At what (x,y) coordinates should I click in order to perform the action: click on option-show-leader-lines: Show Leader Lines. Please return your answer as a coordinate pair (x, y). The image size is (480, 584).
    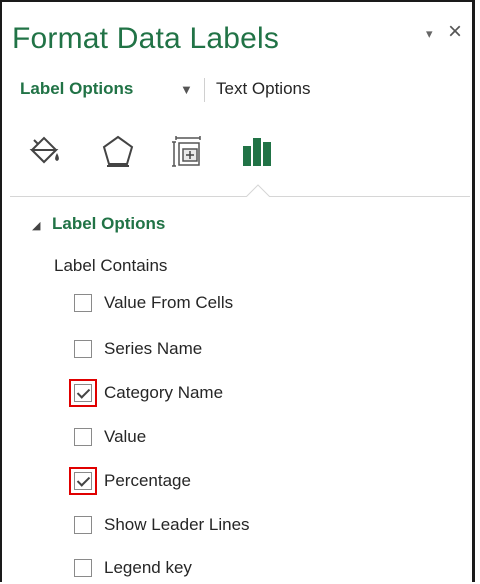
    Looking at the image, I should click on (162, 525).